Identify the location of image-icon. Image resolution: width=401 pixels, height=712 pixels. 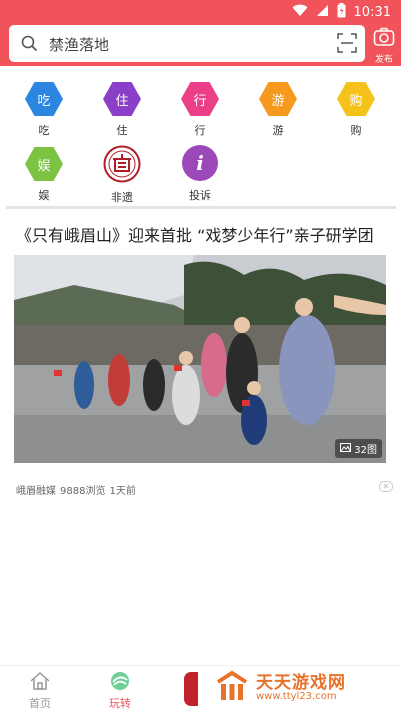
(346, 448).